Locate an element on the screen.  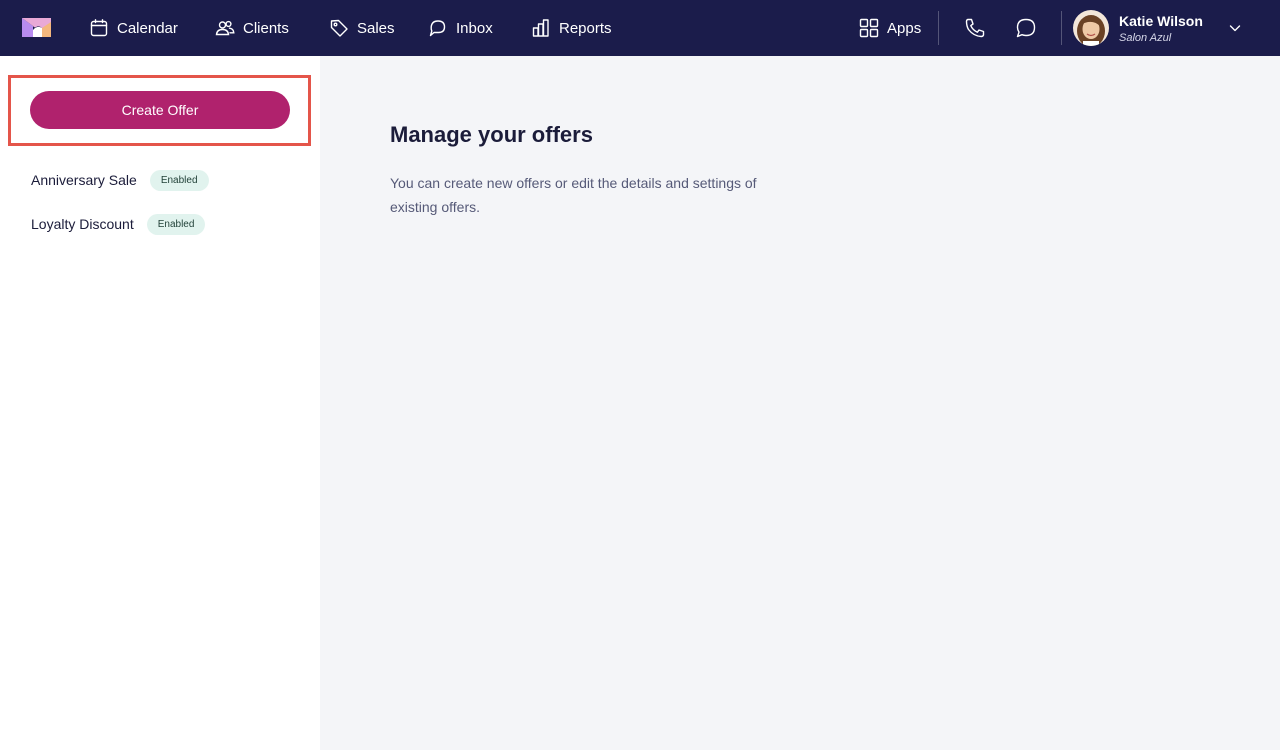
phone-icon is located at coordinates (975, 28).